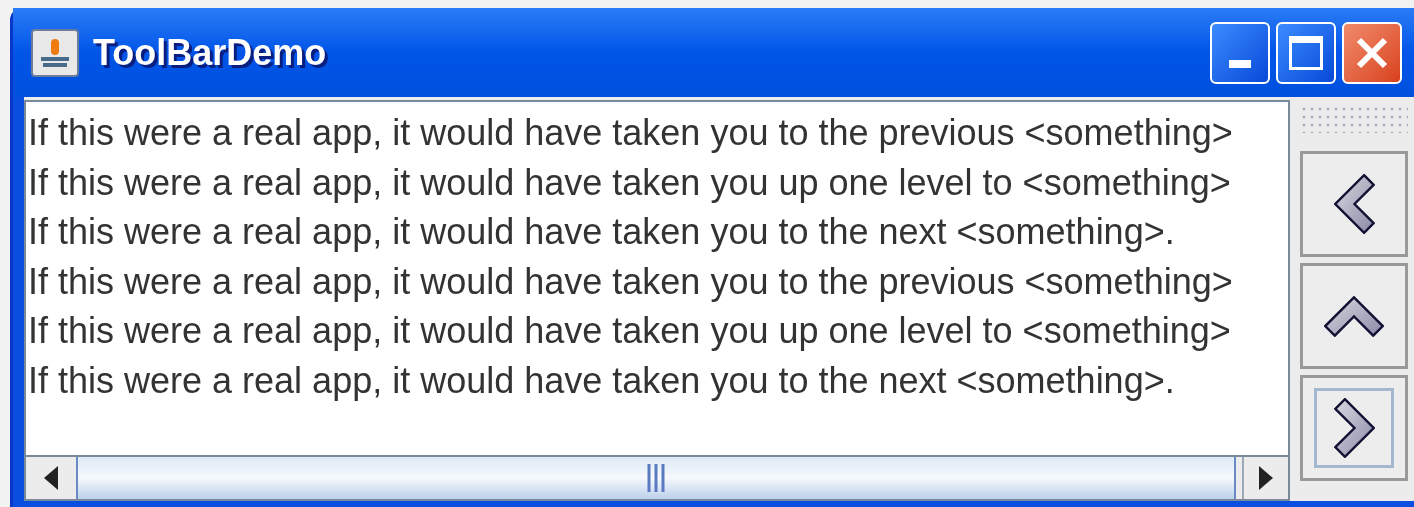 Image resolution: width=1414 pixels, height=507 pixels. I want to click on maximize-icon, so click(1306, 52).